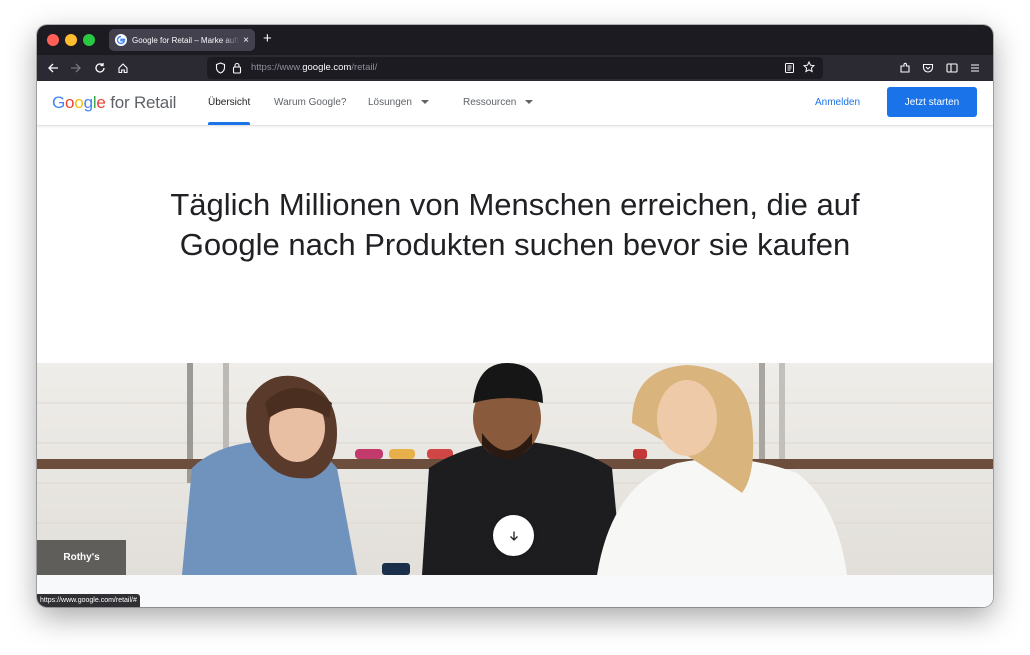  What do you see at coordinates (186, 40) in the screenshot?
I see `tab-title: Google for Retail – Marke aufbauen` at bounding box center [186, 40].